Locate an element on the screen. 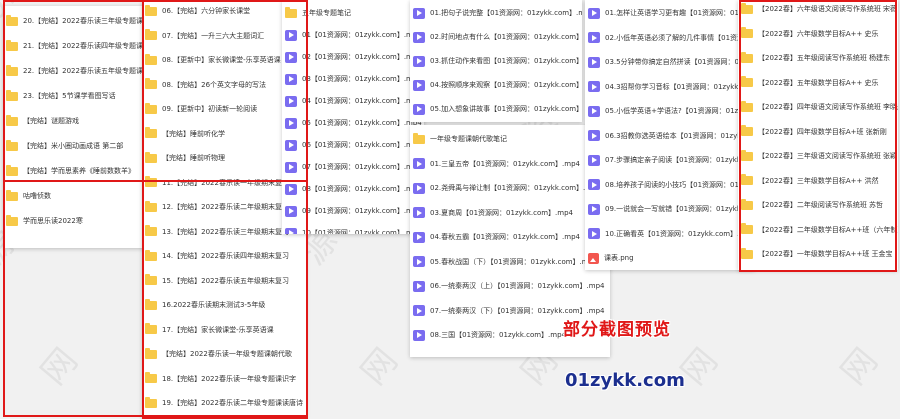  item-label: 18.【完结】2022春乐读一年级专题课识字 is located at coordinates (229, 378).